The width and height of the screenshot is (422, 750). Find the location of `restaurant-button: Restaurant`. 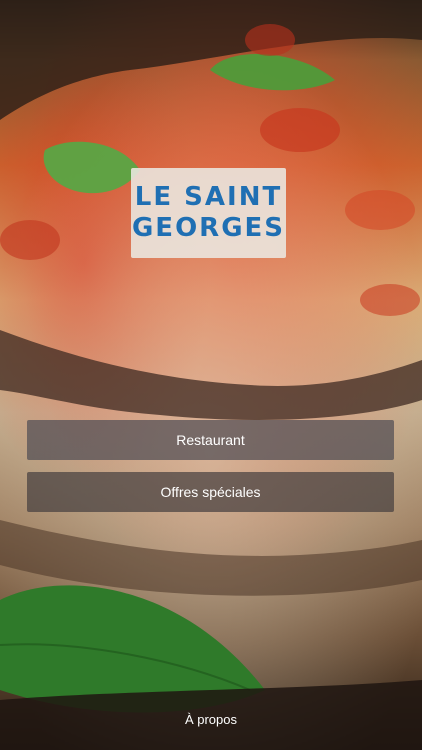

restaurant-button: Restaurant is located at coordinates (210, 440).